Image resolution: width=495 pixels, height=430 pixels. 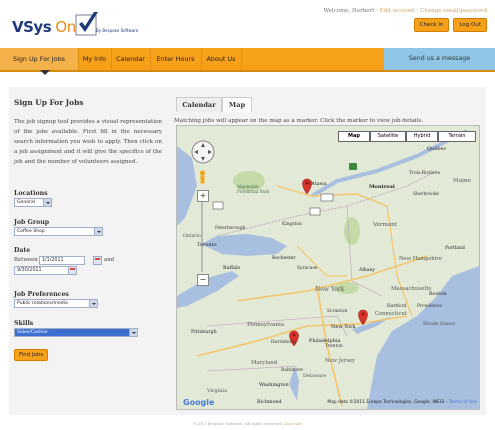 I want to click on map-label-hartford: Hartford, so click(x=397, y=306).